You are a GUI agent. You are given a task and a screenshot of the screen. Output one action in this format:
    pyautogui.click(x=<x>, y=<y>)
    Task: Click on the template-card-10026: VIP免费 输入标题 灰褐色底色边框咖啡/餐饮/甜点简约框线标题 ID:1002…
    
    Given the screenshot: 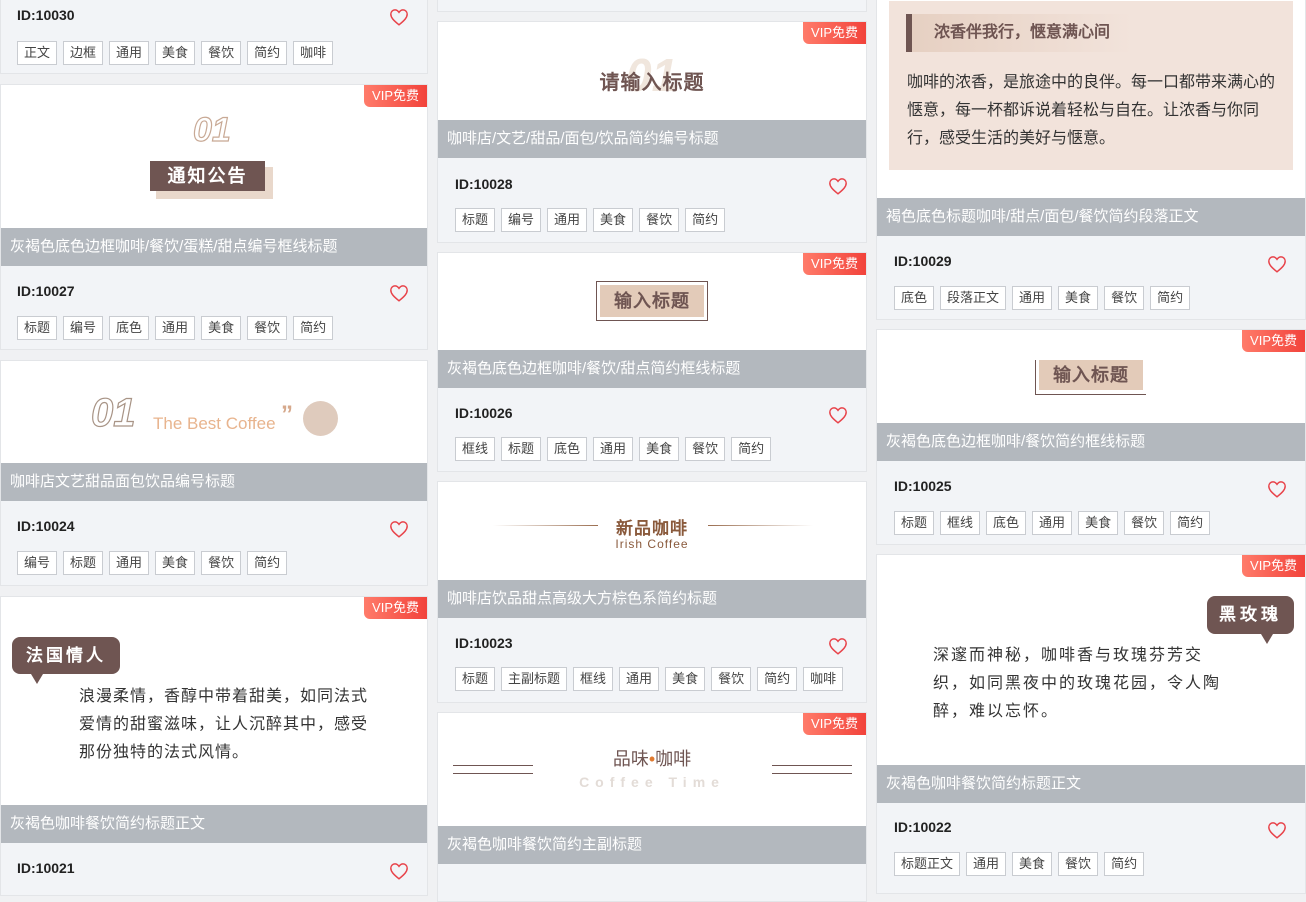 What is the action you would take?
    pyautogui.click(x=652, y=362)
    